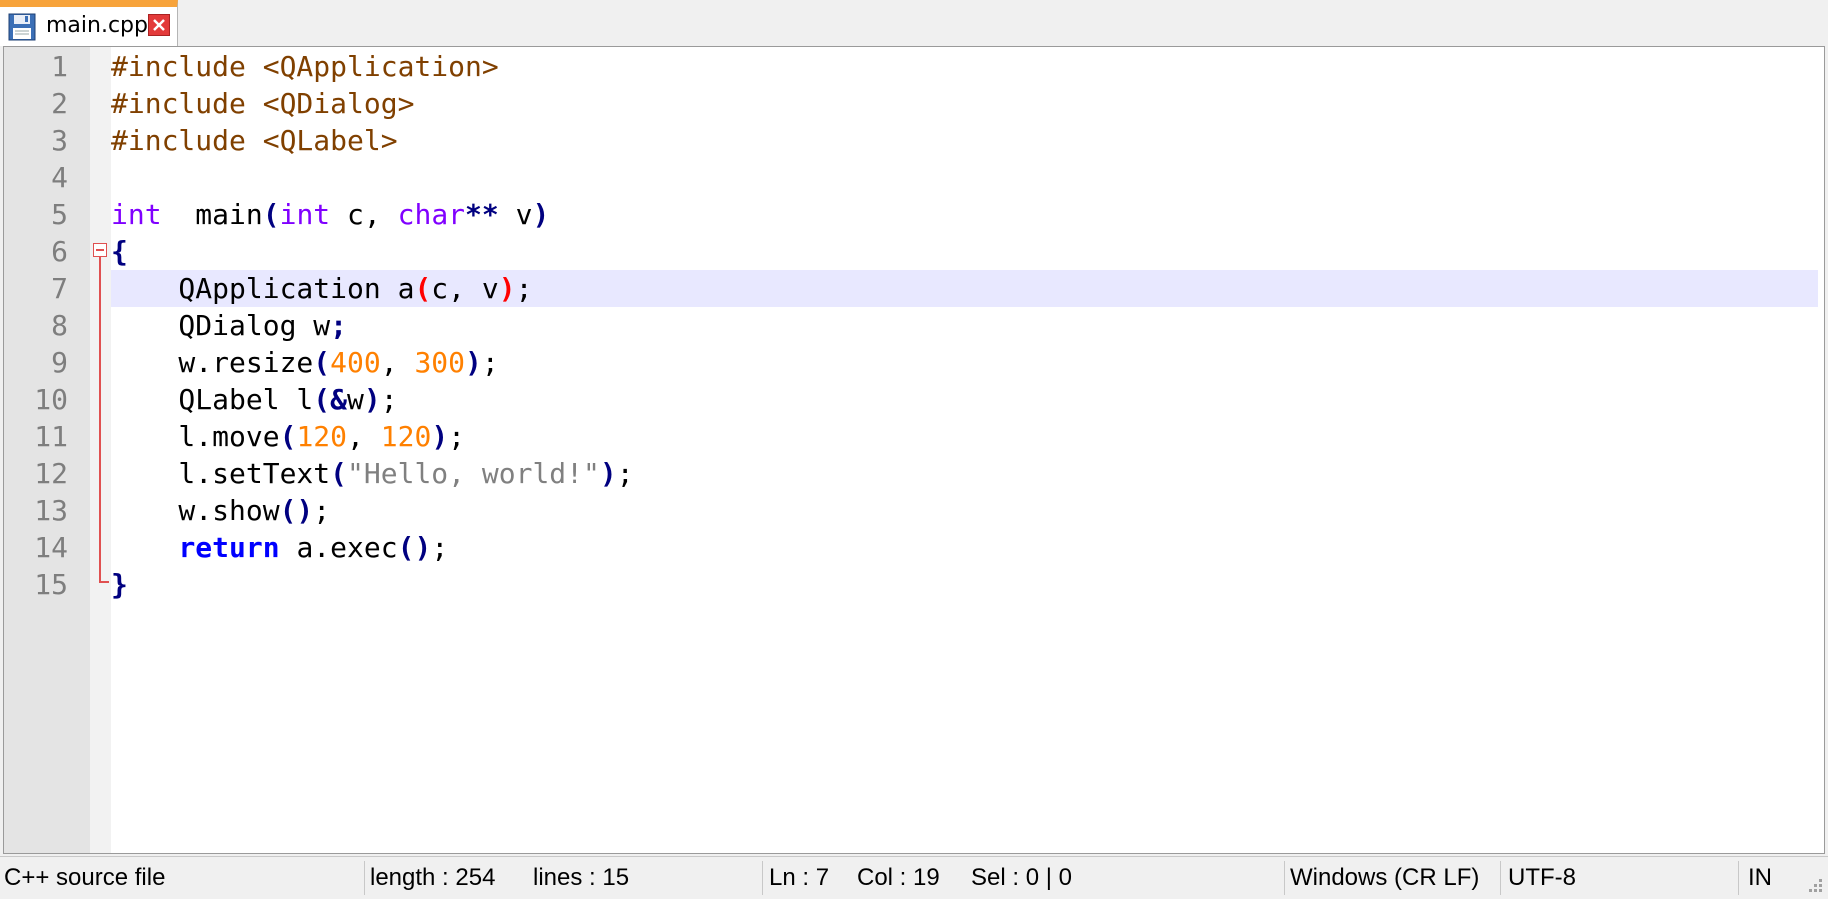  I want to click on code-line: l.setText("Hello, world!");, so click(964, 473).